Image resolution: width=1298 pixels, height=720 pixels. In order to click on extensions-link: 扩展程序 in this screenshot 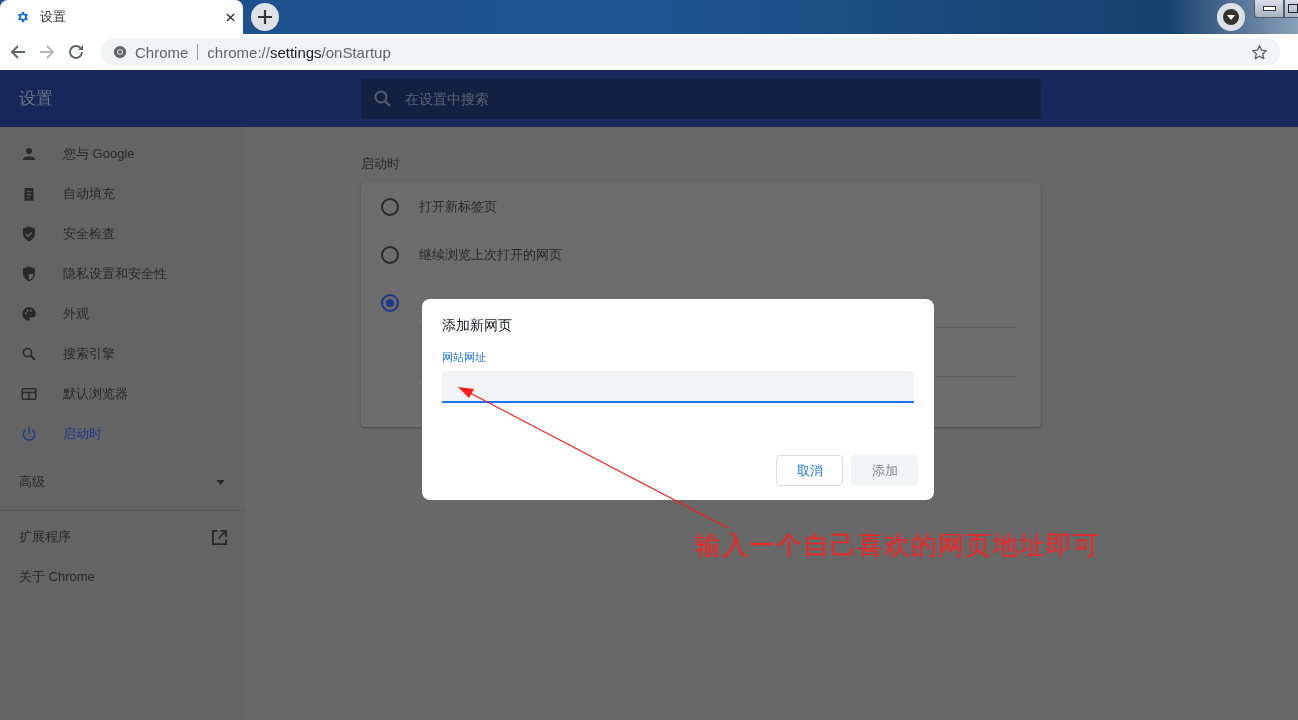, I will do `click(122, 537)`.